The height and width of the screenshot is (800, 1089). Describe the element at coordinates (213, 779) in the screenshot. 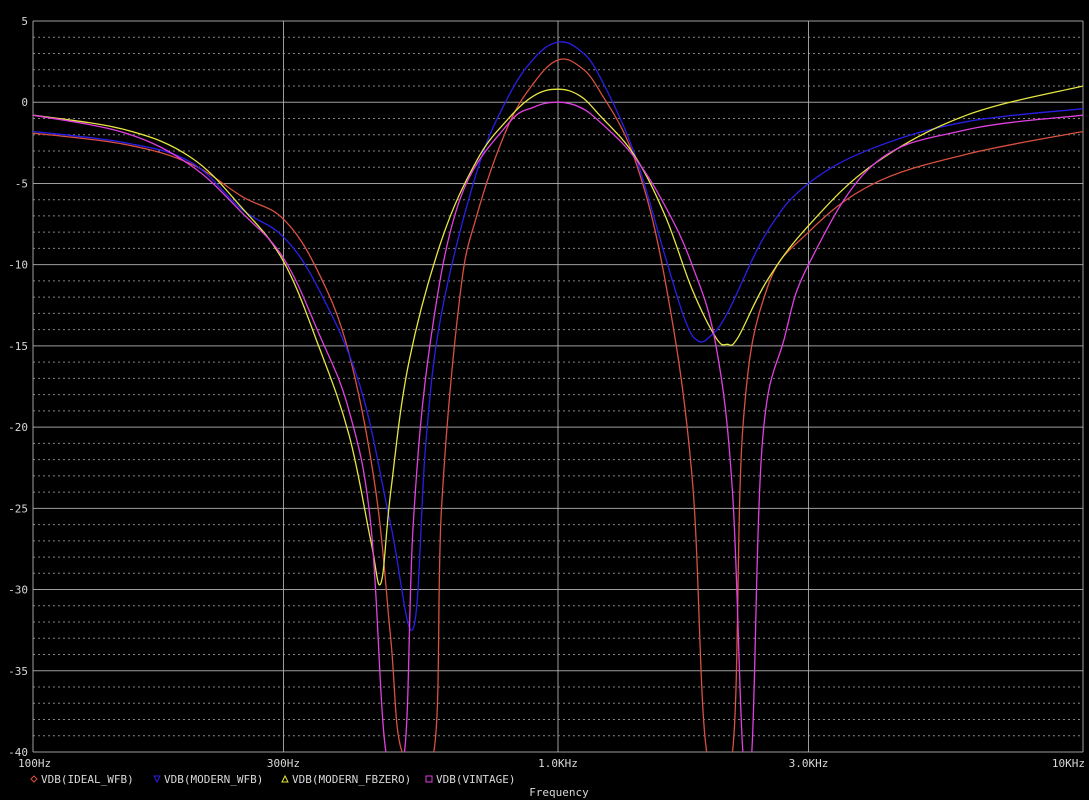

I see `legend-label: VDB(MODERN_WFB)` at that location.